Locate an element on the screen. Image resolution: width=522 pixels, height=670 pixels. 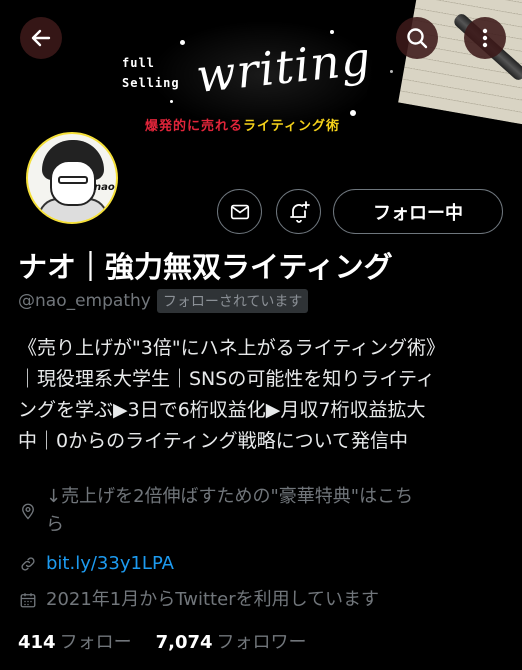
followers-count: 7,074 is located at coordinates (184, 642).